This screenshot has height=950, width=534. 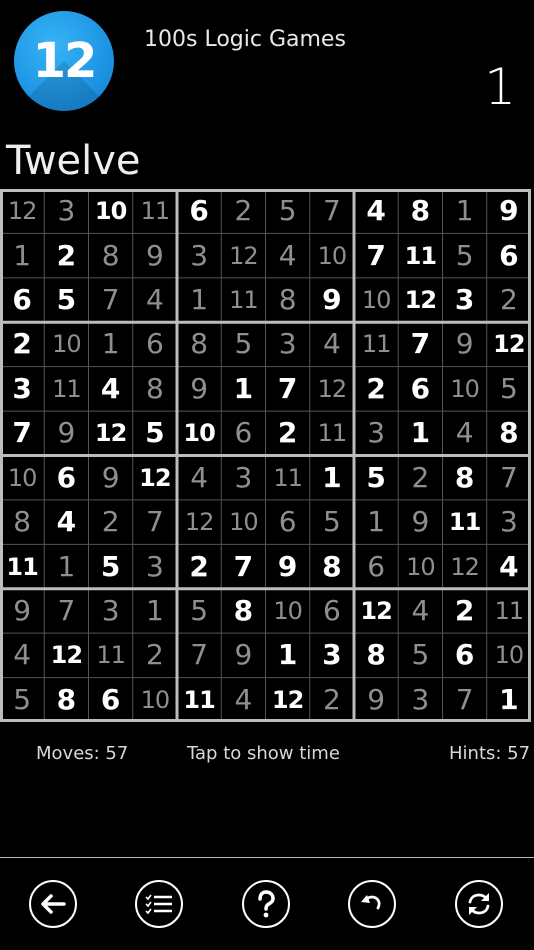 I want to click on show-time-button: Tap to show time, so click(x=263, y=753).